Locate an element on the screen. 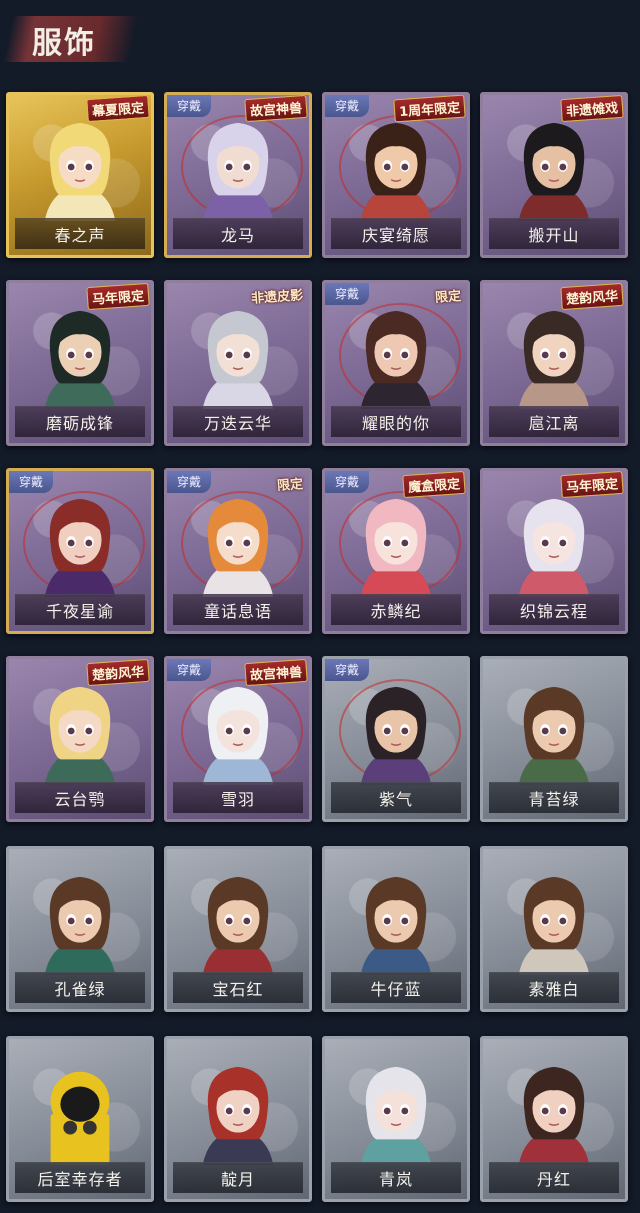  outfit-card: 穿戴 1周年限定庆宴绮愿 is located at coordinates (396, 175).